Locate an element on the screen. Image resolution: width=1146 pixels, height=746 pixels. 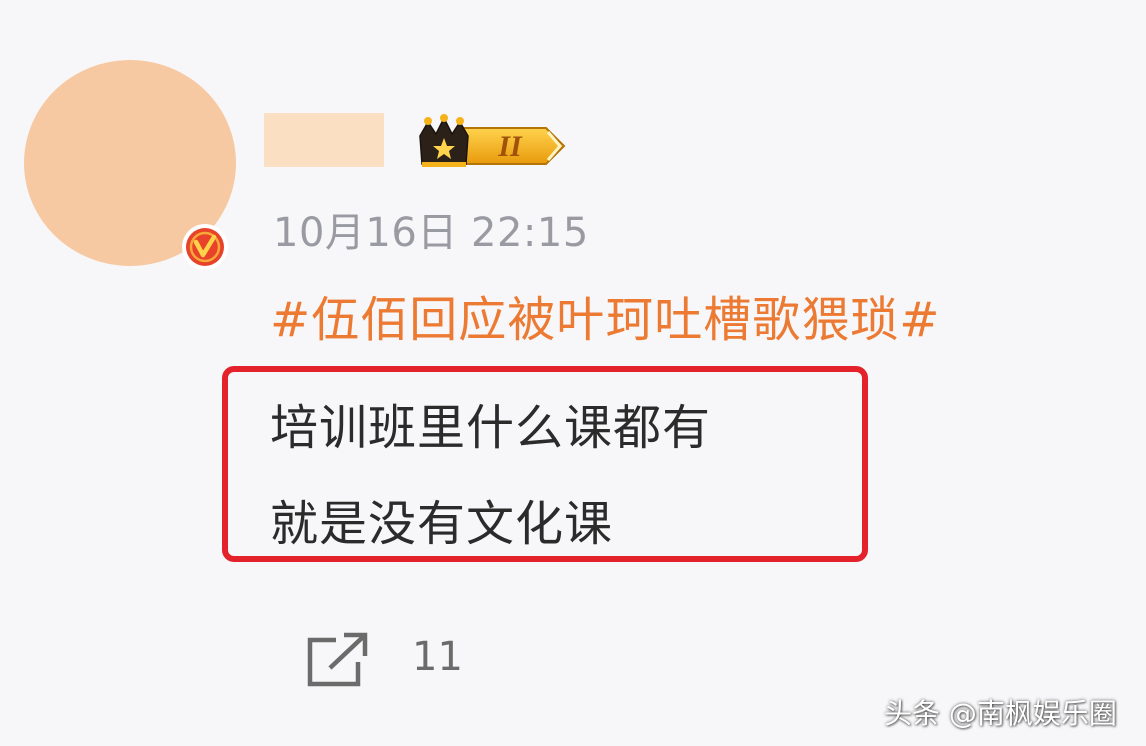
hashtag-link: #伍佰回应被叶珂吐槽歌猥琐# is located at coordinates (605, 315).